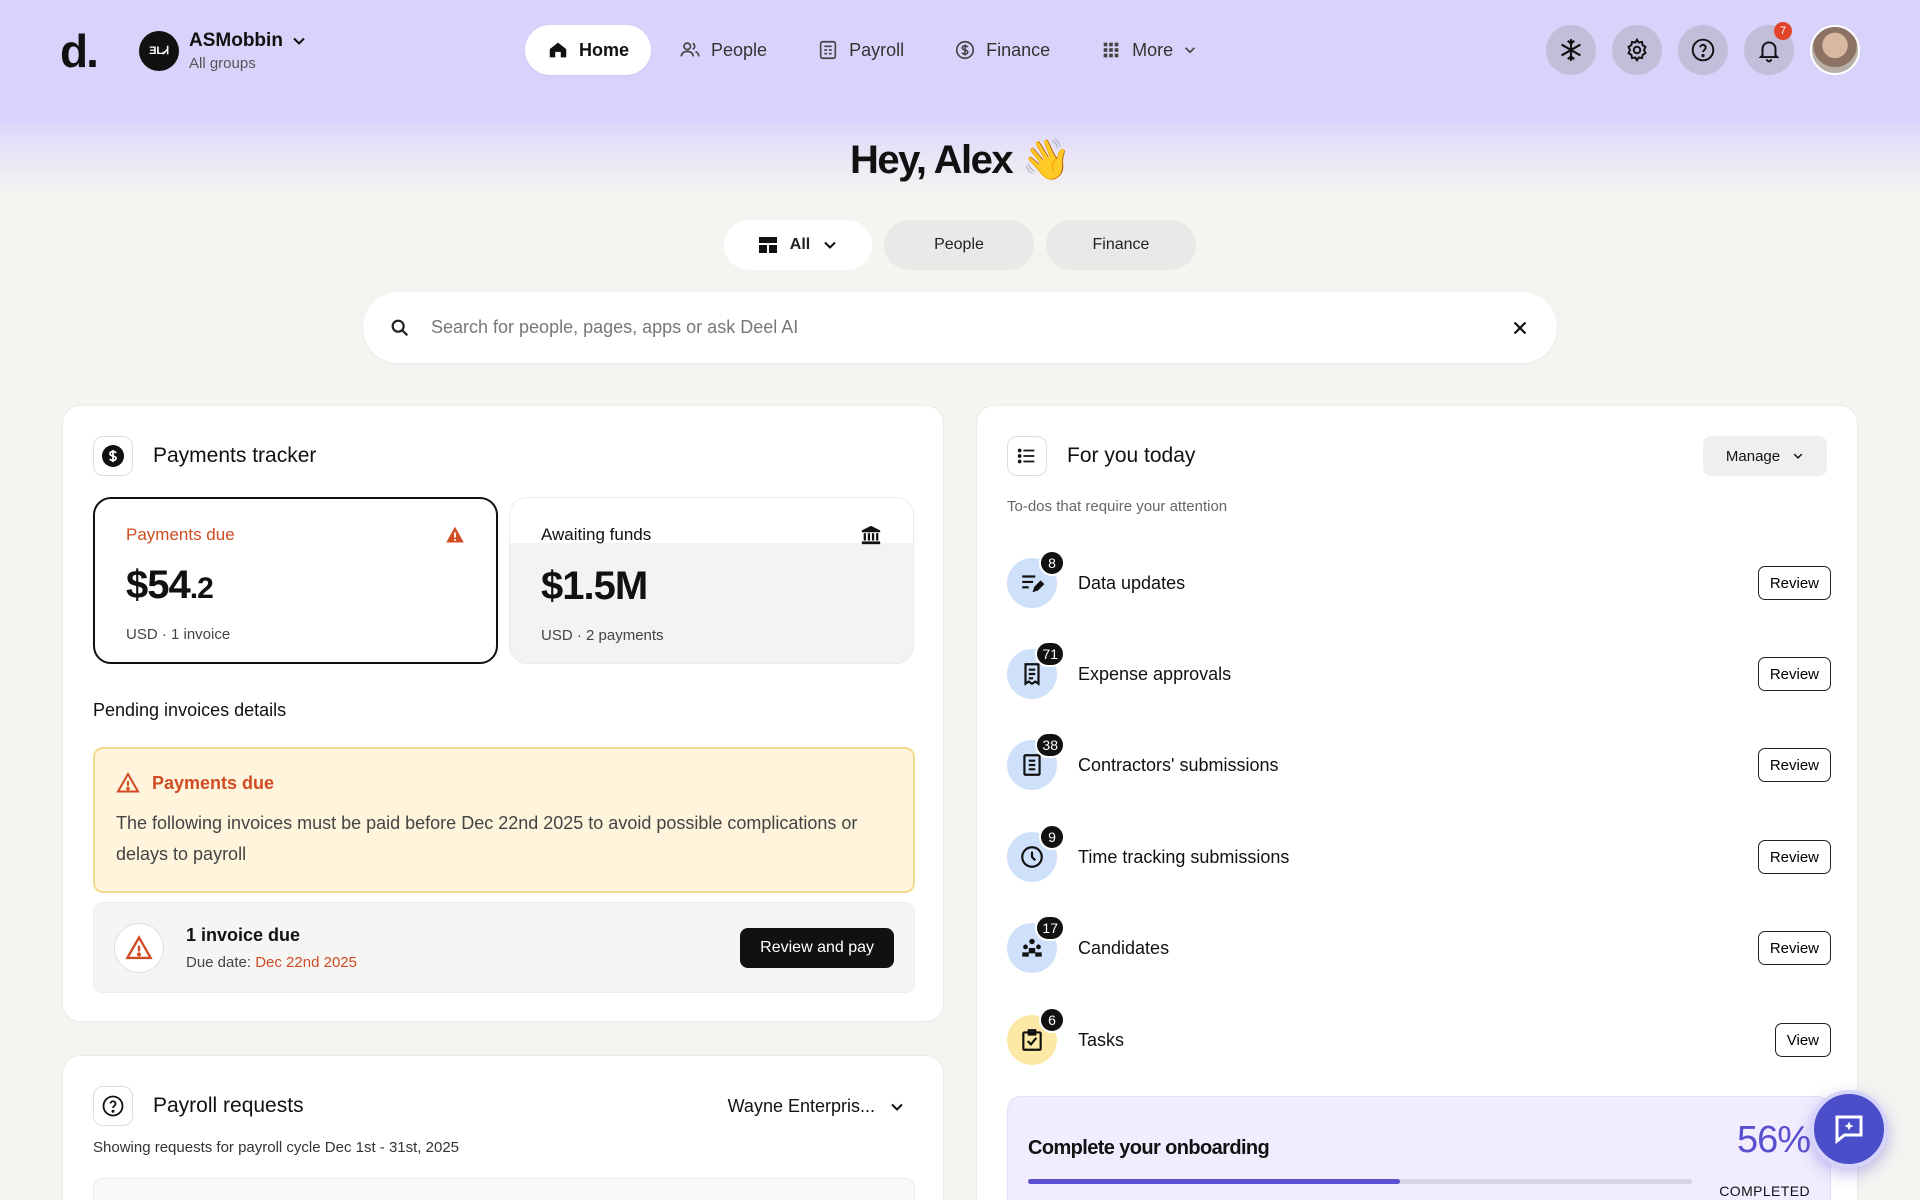 The height and width of the screenshot is (1200, 1920). What do you see at coordinates (877, 49) in the screenshot?
I see `nav-payroll-label: Payroll` at bounding box center [877, 49].